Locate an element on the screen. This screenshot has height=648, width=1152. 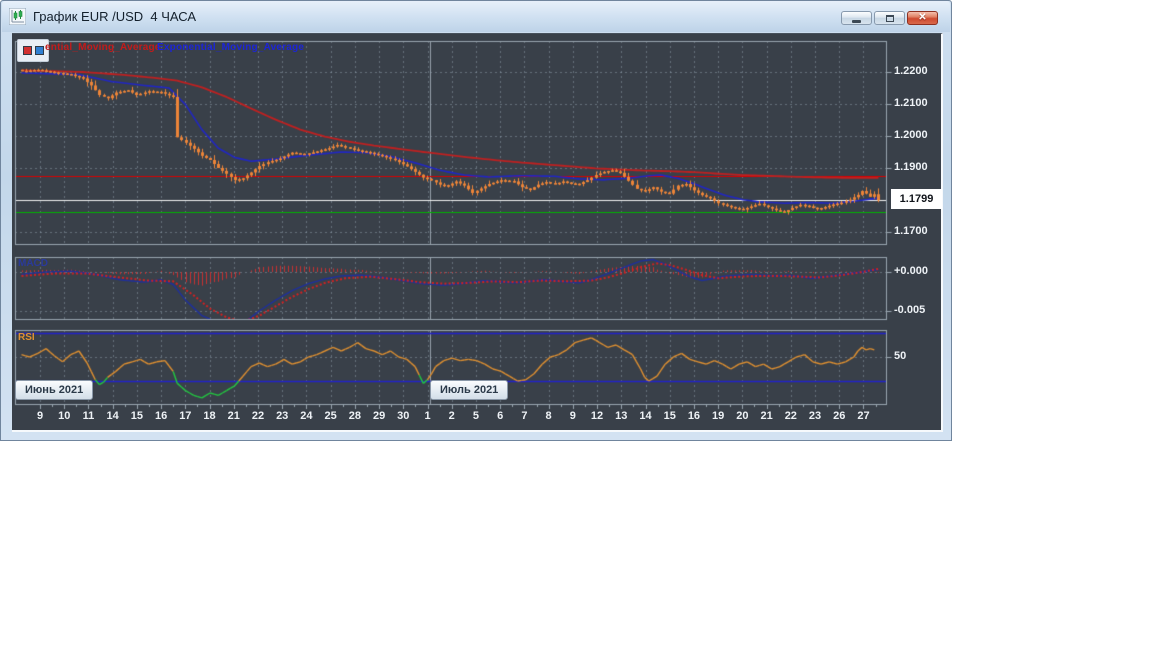
macd-tick-label: -0.005 is located at coordinates (910, 310).